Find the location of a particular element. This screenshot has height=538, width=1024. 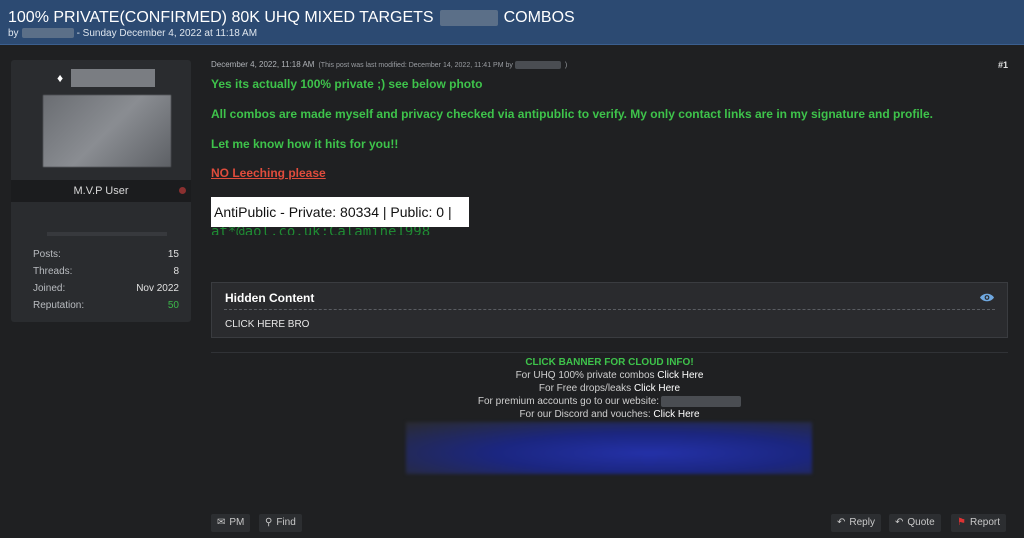

redacted-website is located at coordinates (701, 401).